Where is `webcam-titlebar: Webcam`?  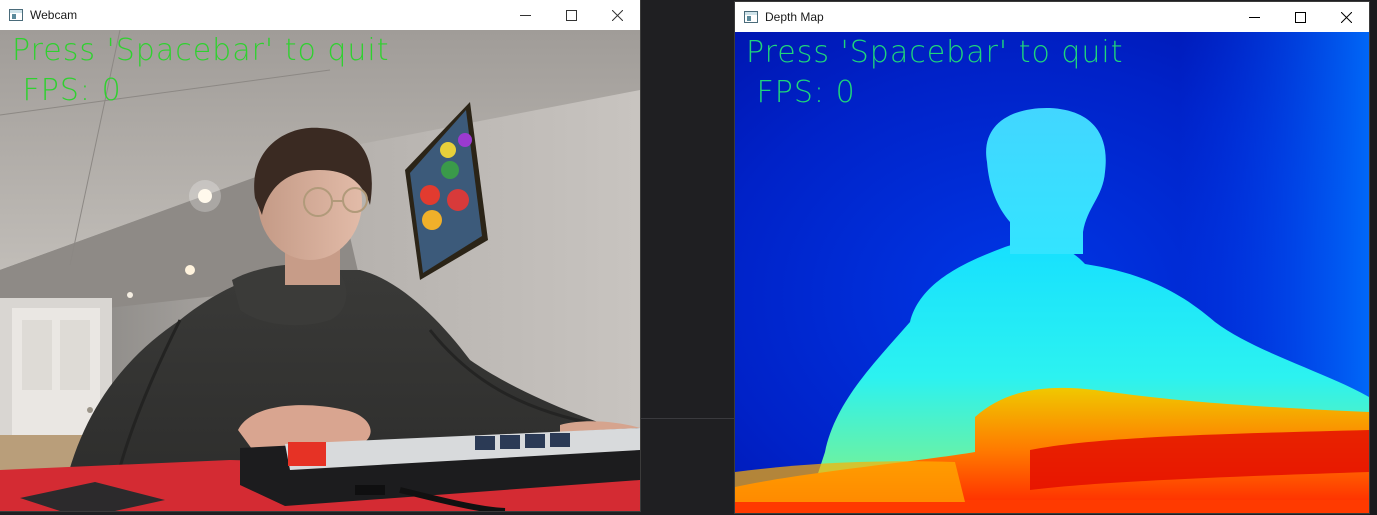
webcam-titlebar: Webcam is located at coordinates (320, 15).